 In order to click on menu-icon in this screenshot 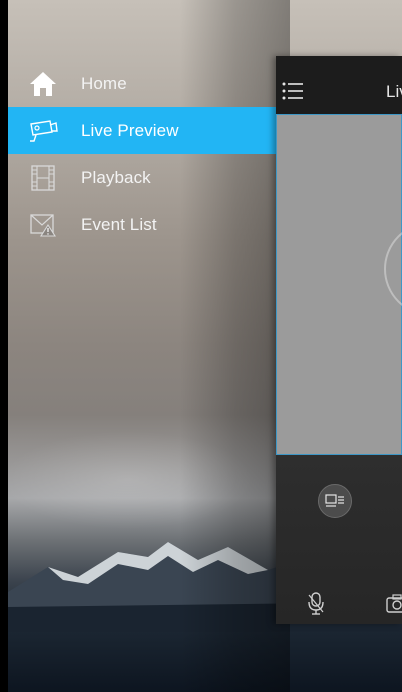, I will do `click(293, 91)`.